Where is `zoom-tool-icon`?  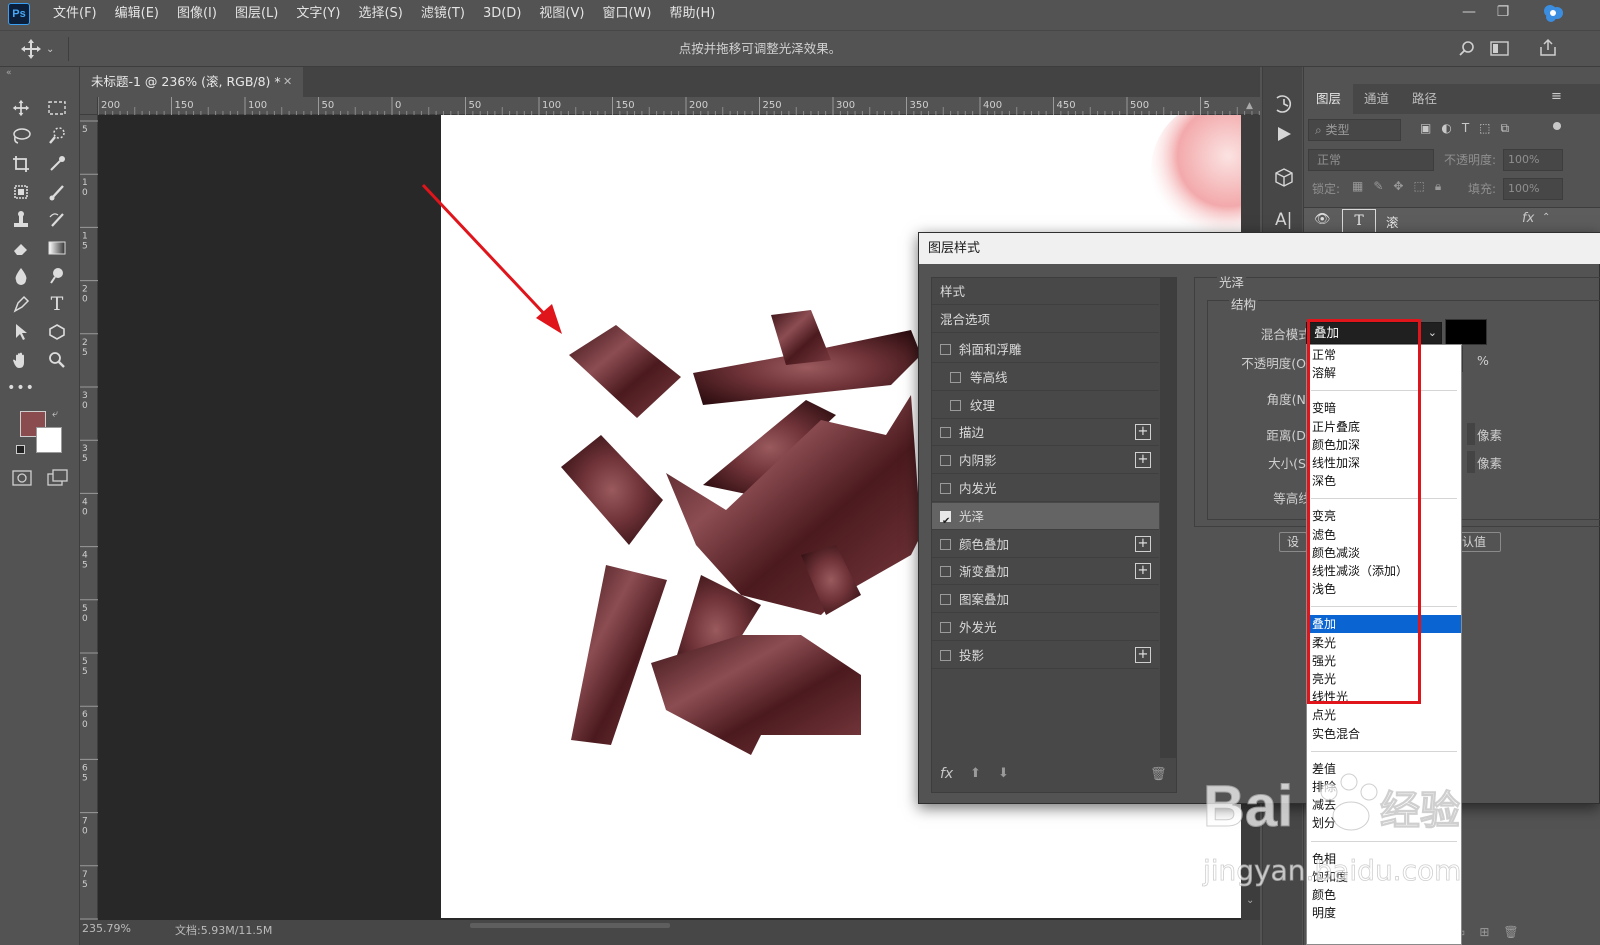
zoom-tool-icon is located at coordinates (57, 360).